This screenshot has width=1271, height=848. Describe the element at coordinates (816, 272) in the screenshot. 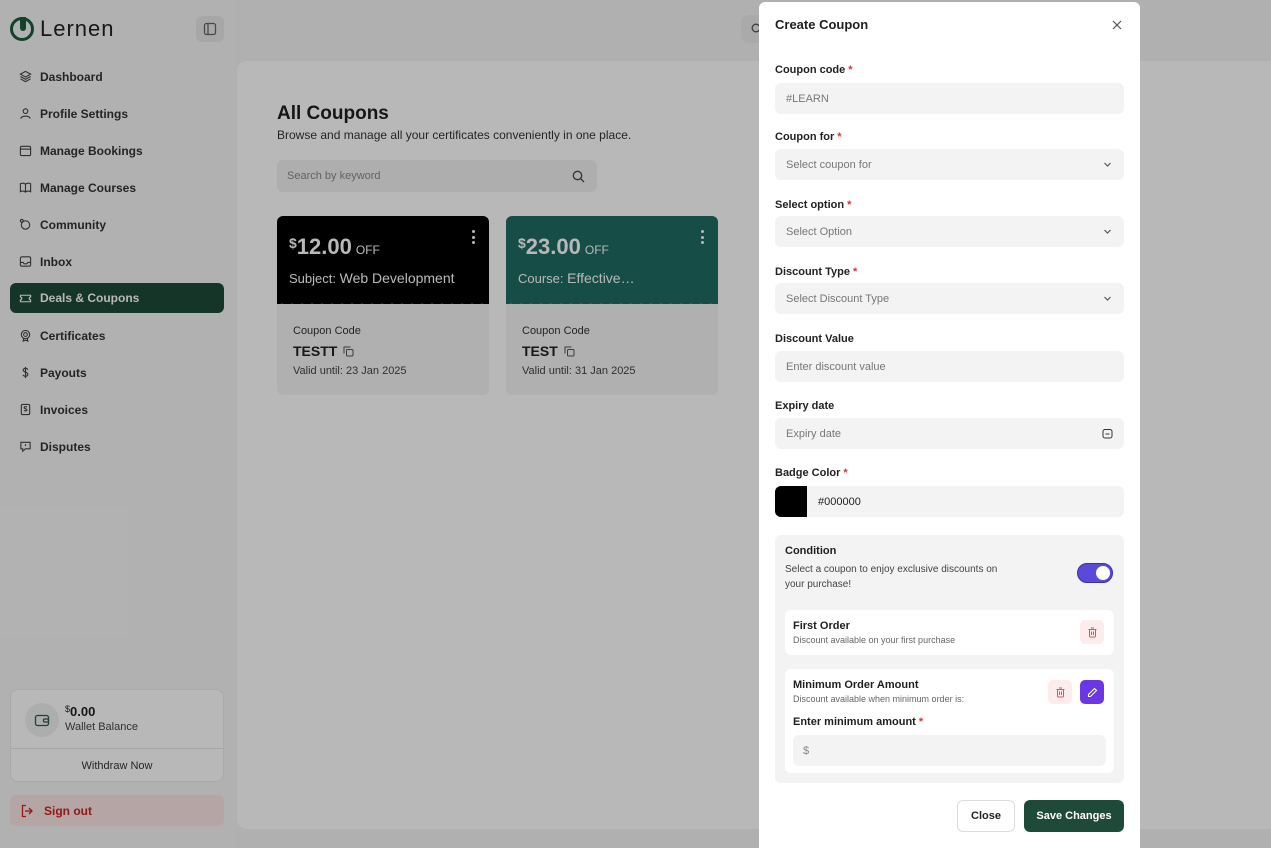

I see `discount-type-label: Discount Type *` at that location.